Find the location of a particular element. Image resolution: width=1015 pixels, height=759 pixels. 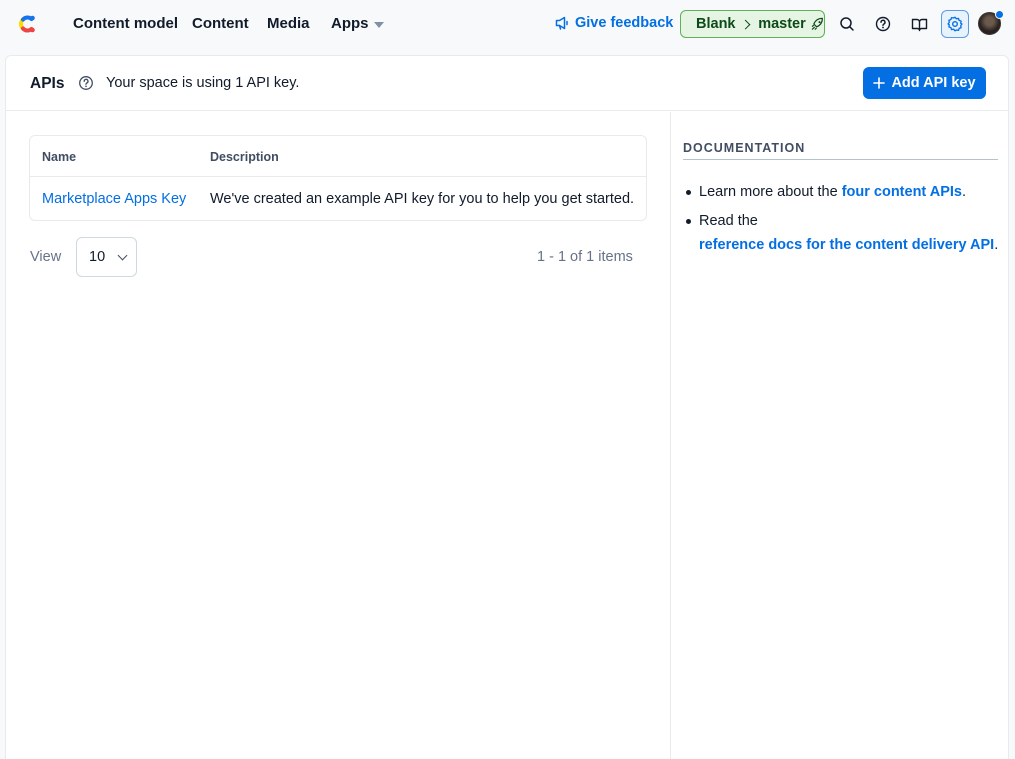

search-button is located at coordinates (847, 24).